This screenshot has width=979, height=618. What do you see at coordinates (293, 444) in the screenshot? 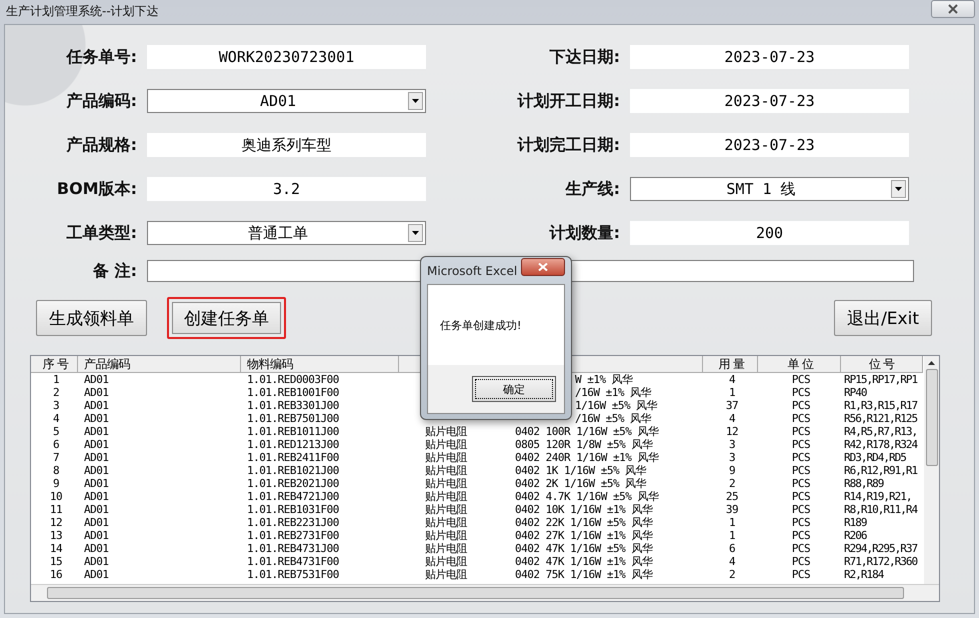
I see `table-cell-text: 1.01.RED1213J00` at bounding box center [293, 444].